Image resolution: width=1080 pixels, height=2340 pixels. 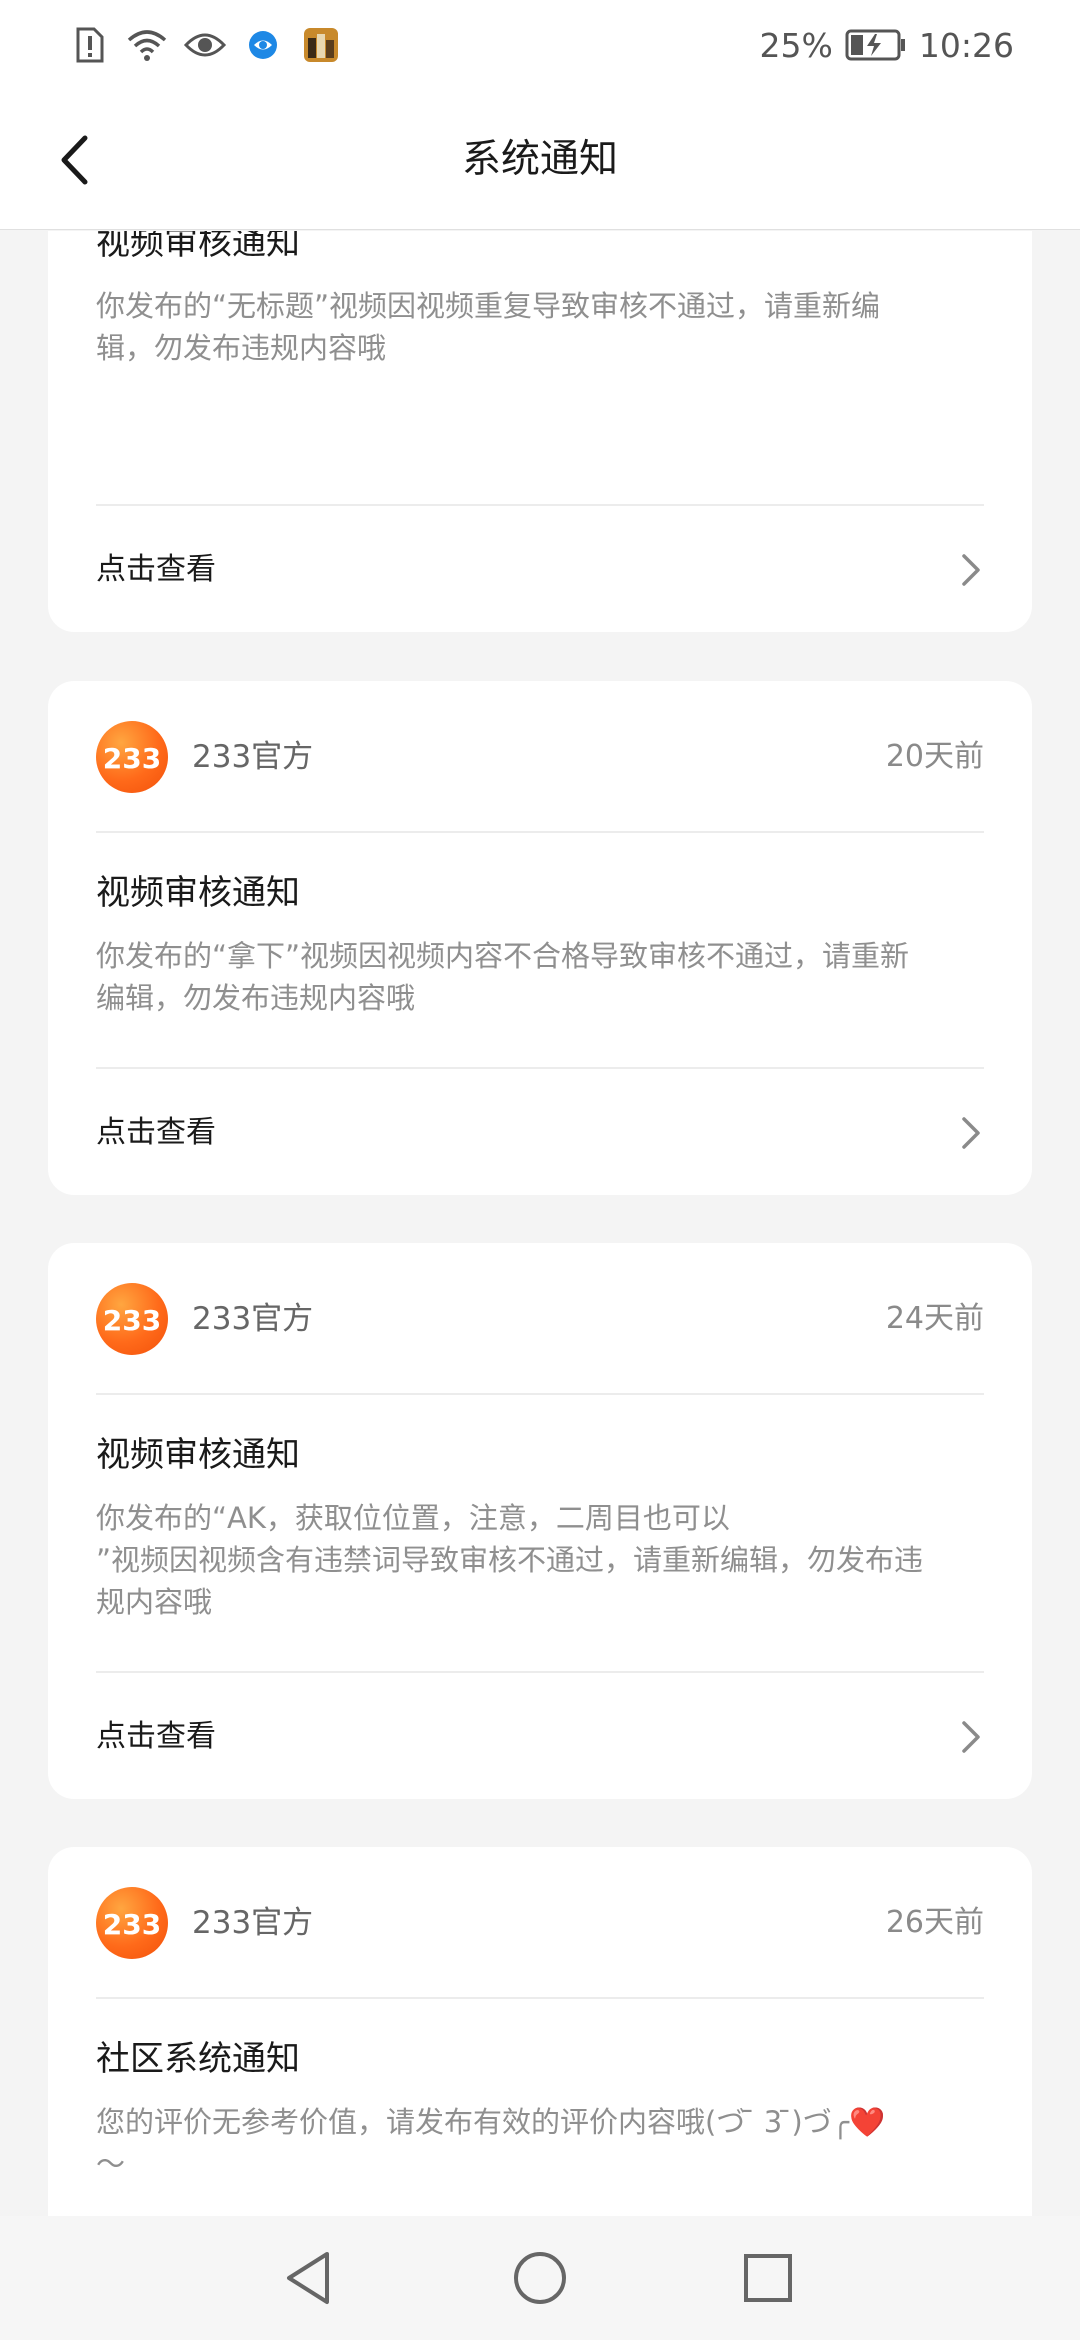 I want to click on eye-icon, so click(x=205, y=45).